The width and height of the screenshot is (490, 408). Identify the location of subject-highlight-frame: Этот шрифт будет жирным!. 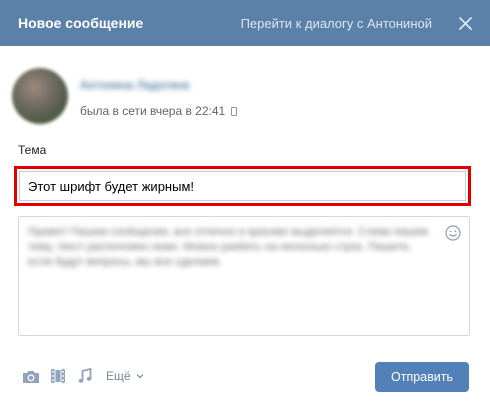
(242, 186).